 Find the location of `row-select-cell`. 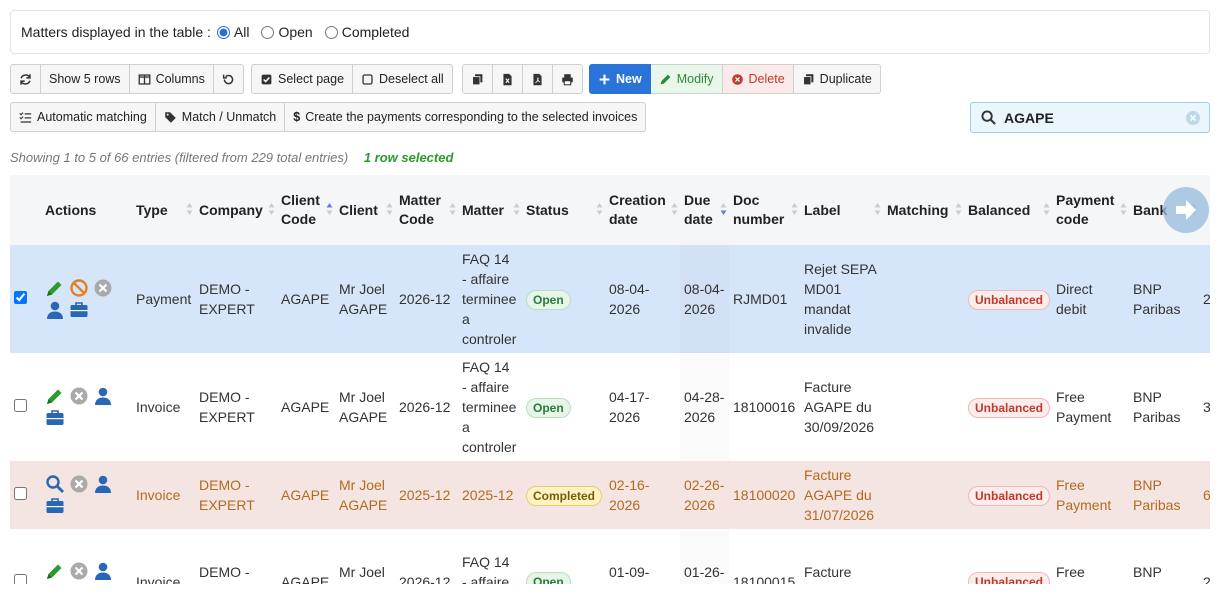

row-select-cell is located at coordinates (25, 299).